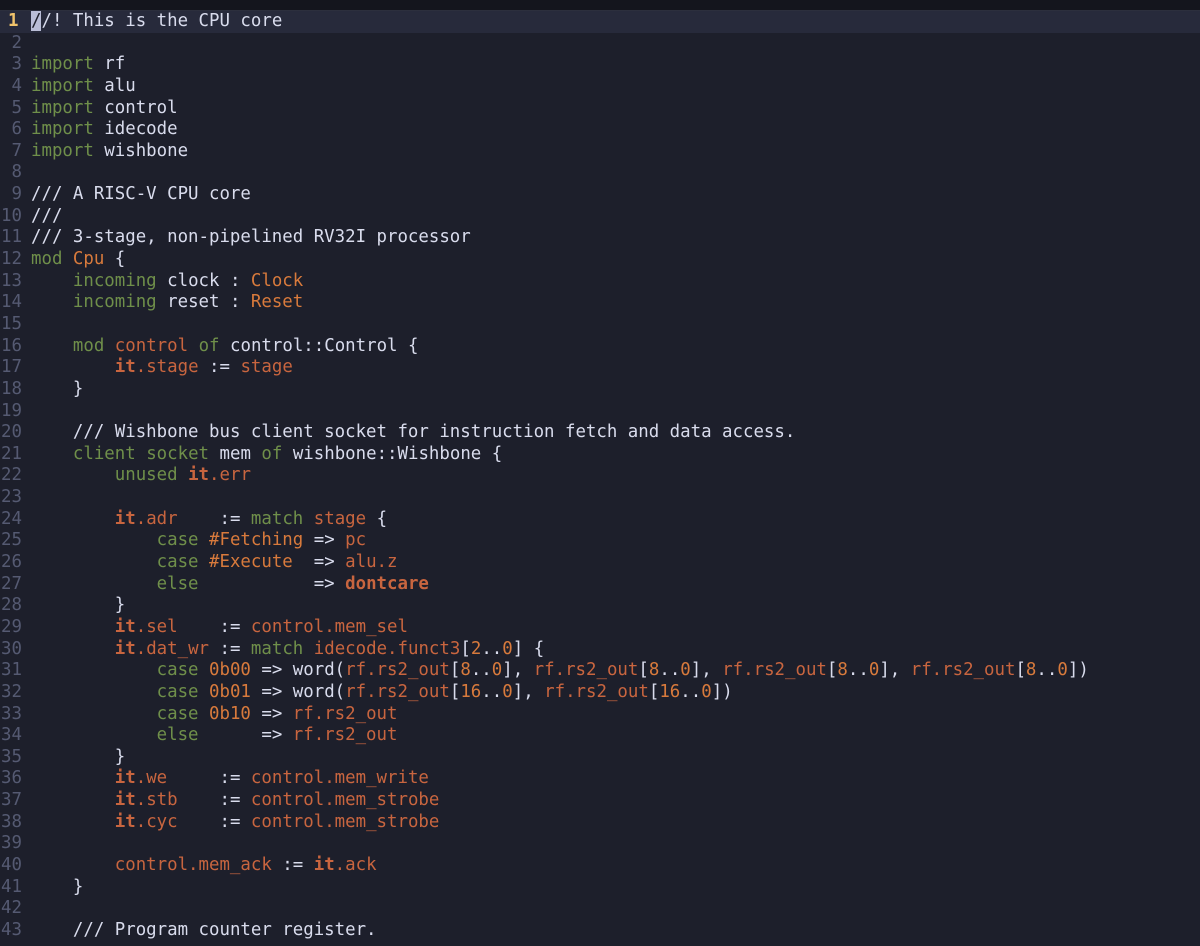 The width and height of the screenshot is (1200, 946). I want to click on code-token: incoming, so click(114, 302).